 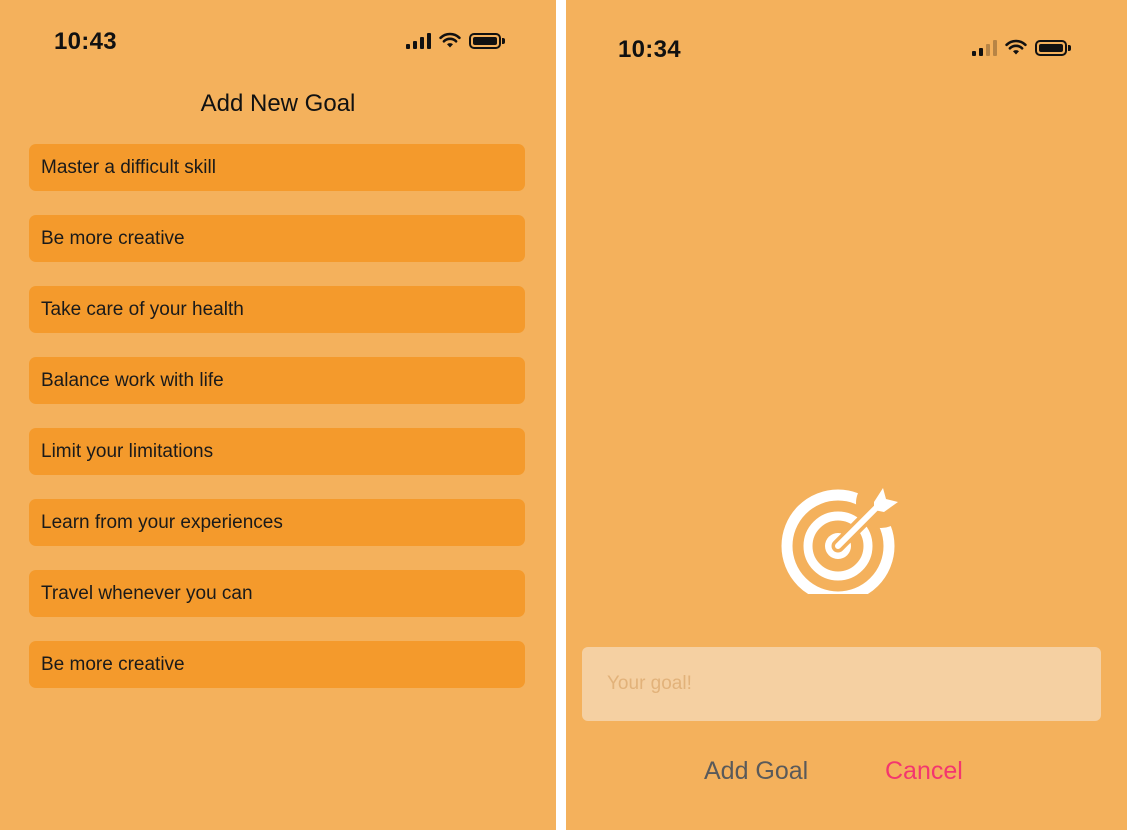 I want to click on cancel-button: Cancel, so click(x=924, y=771).